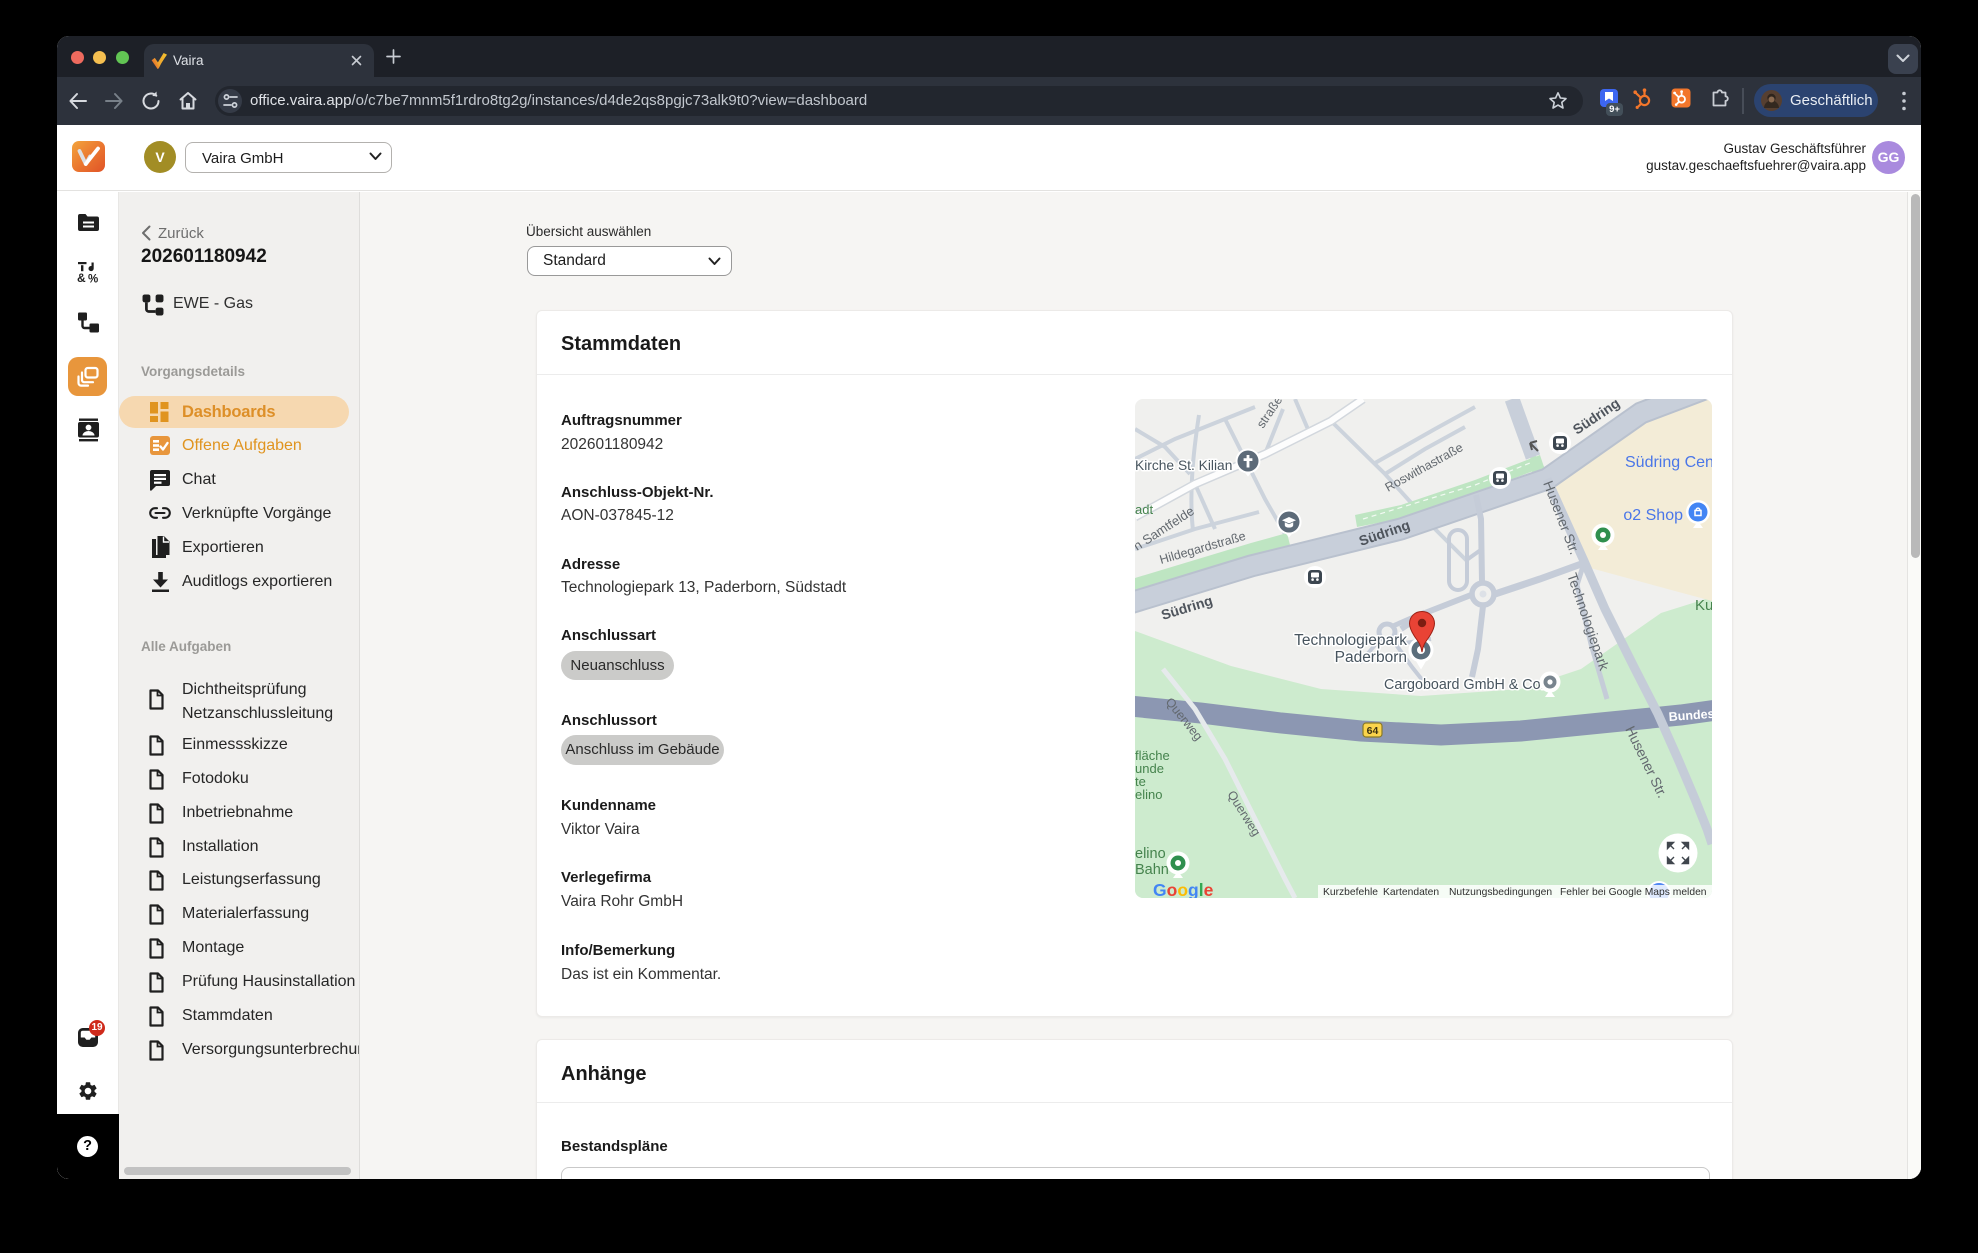  Describe the element at coordinates (1350, 892) in the screenshot. I see `svg-text: Kurzbefehle` at that location.